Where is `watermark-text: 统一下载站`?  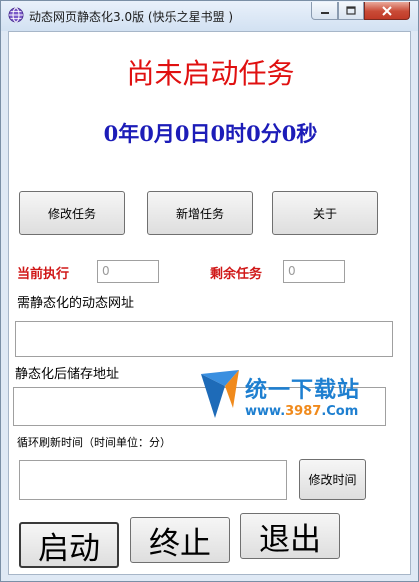 watermark-text: 统一下载站 is located at coordinates (303, 390).